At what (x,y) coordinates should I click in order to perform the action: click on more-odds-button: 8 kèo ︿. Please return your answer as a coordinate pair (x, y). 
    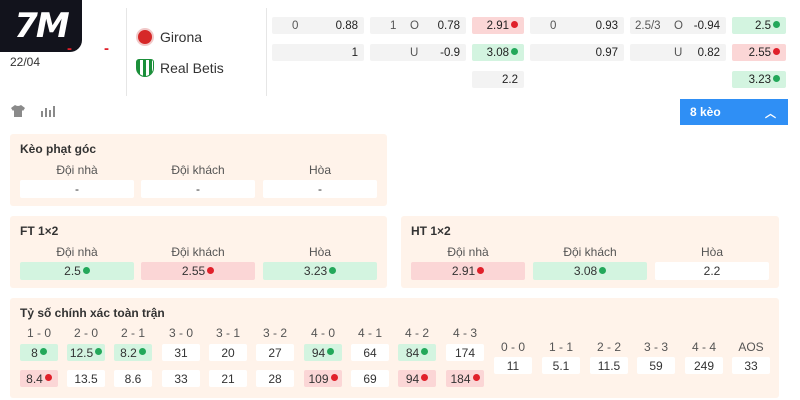
    Looking at the image, I should click on (734, 112).